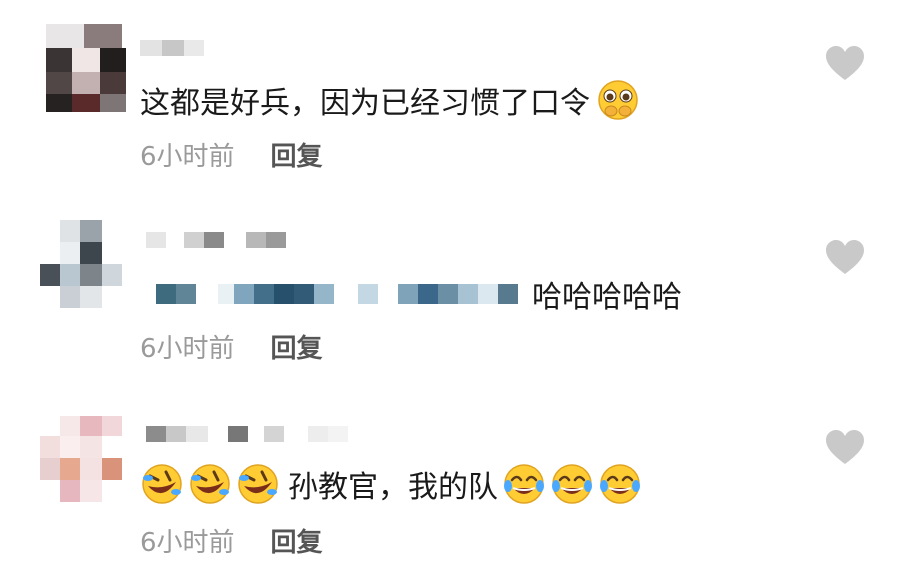 The height and width of the screenshot is (580, 900). I want to click on comment-text-row: 孙教官，我的队, so click(393, 484).